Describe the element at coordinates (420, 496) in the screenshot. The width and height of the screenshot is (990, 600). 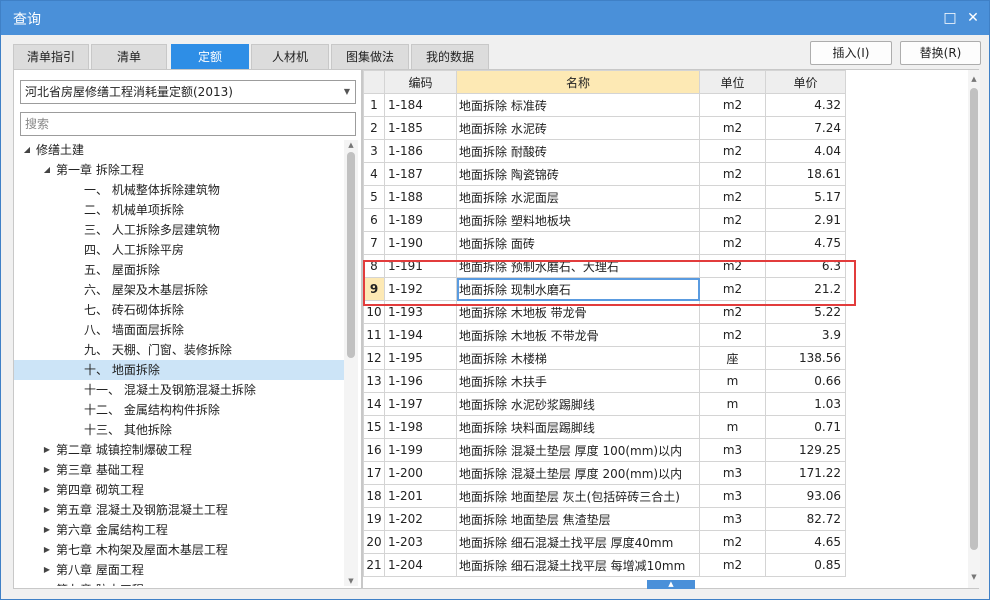
I see `code-cell: 1-201` at that location.